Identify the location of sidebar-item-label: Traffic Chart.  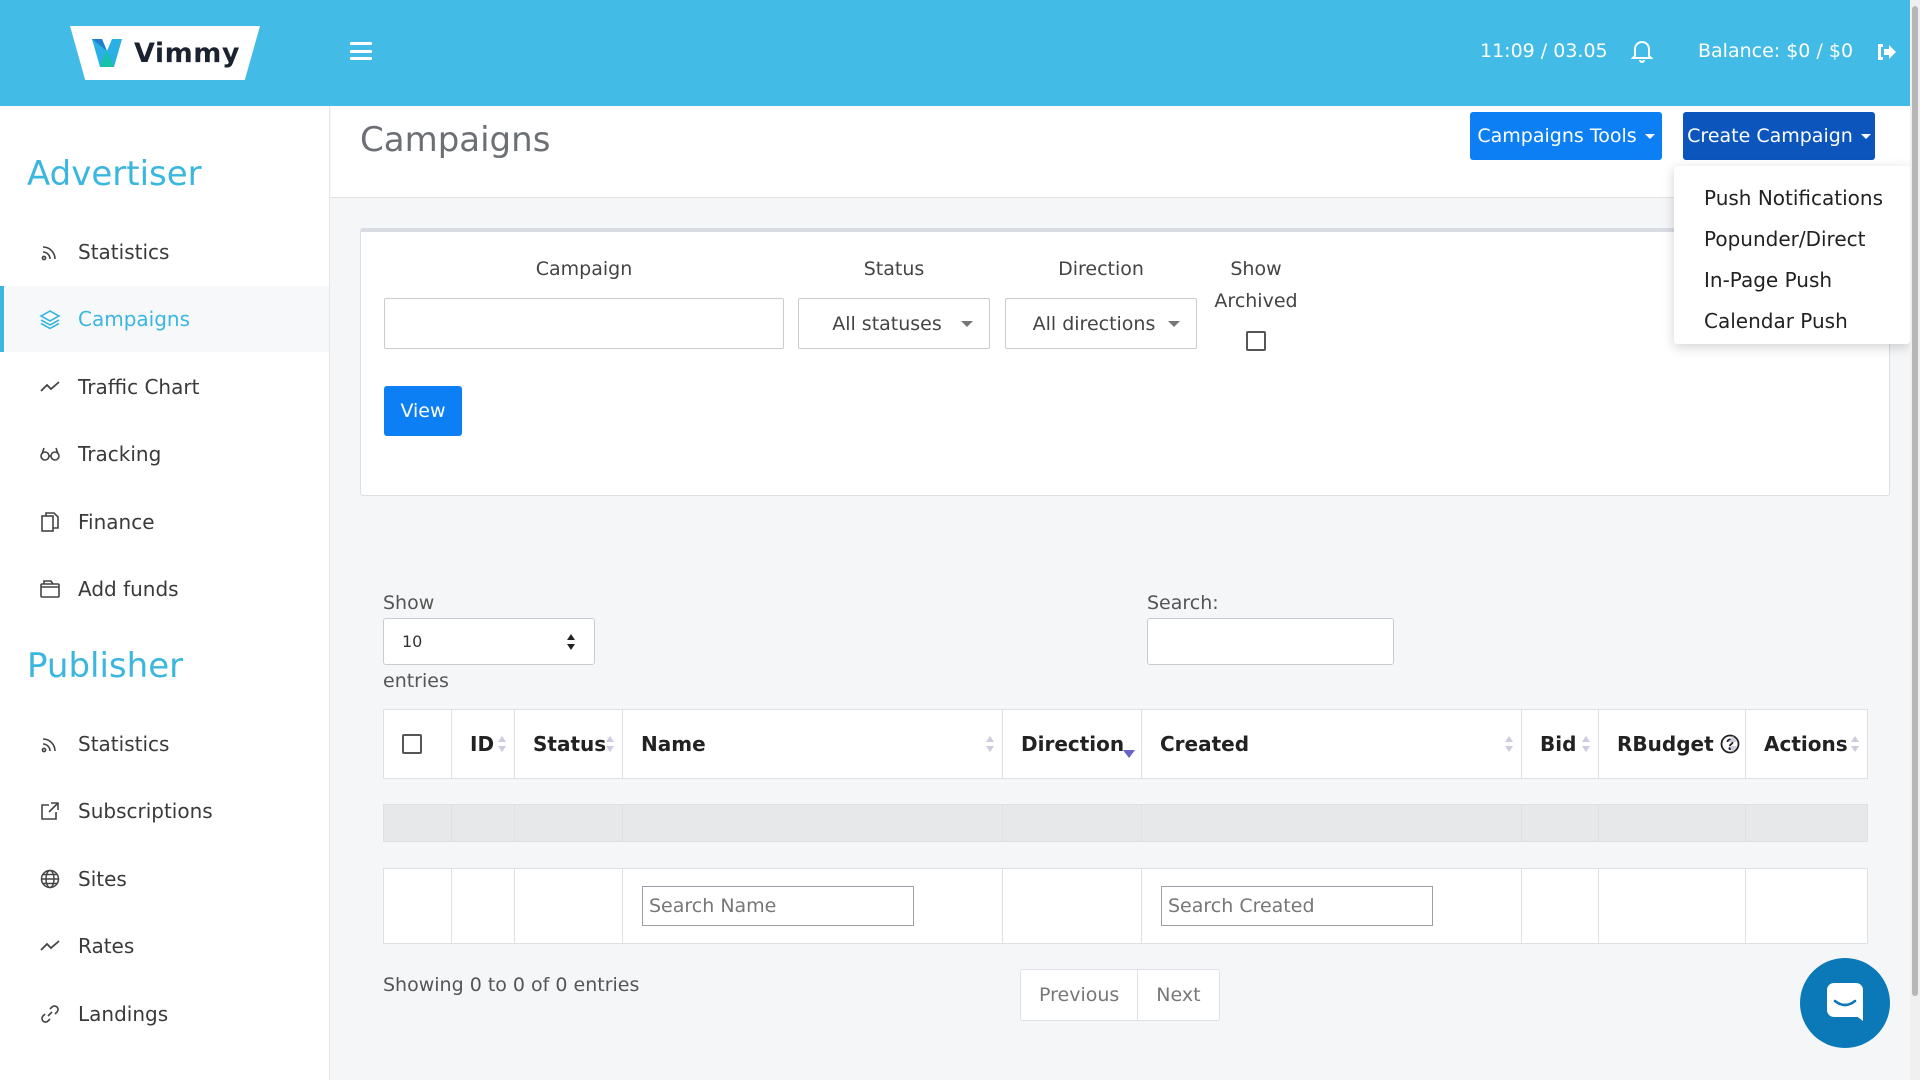
(139, 387).